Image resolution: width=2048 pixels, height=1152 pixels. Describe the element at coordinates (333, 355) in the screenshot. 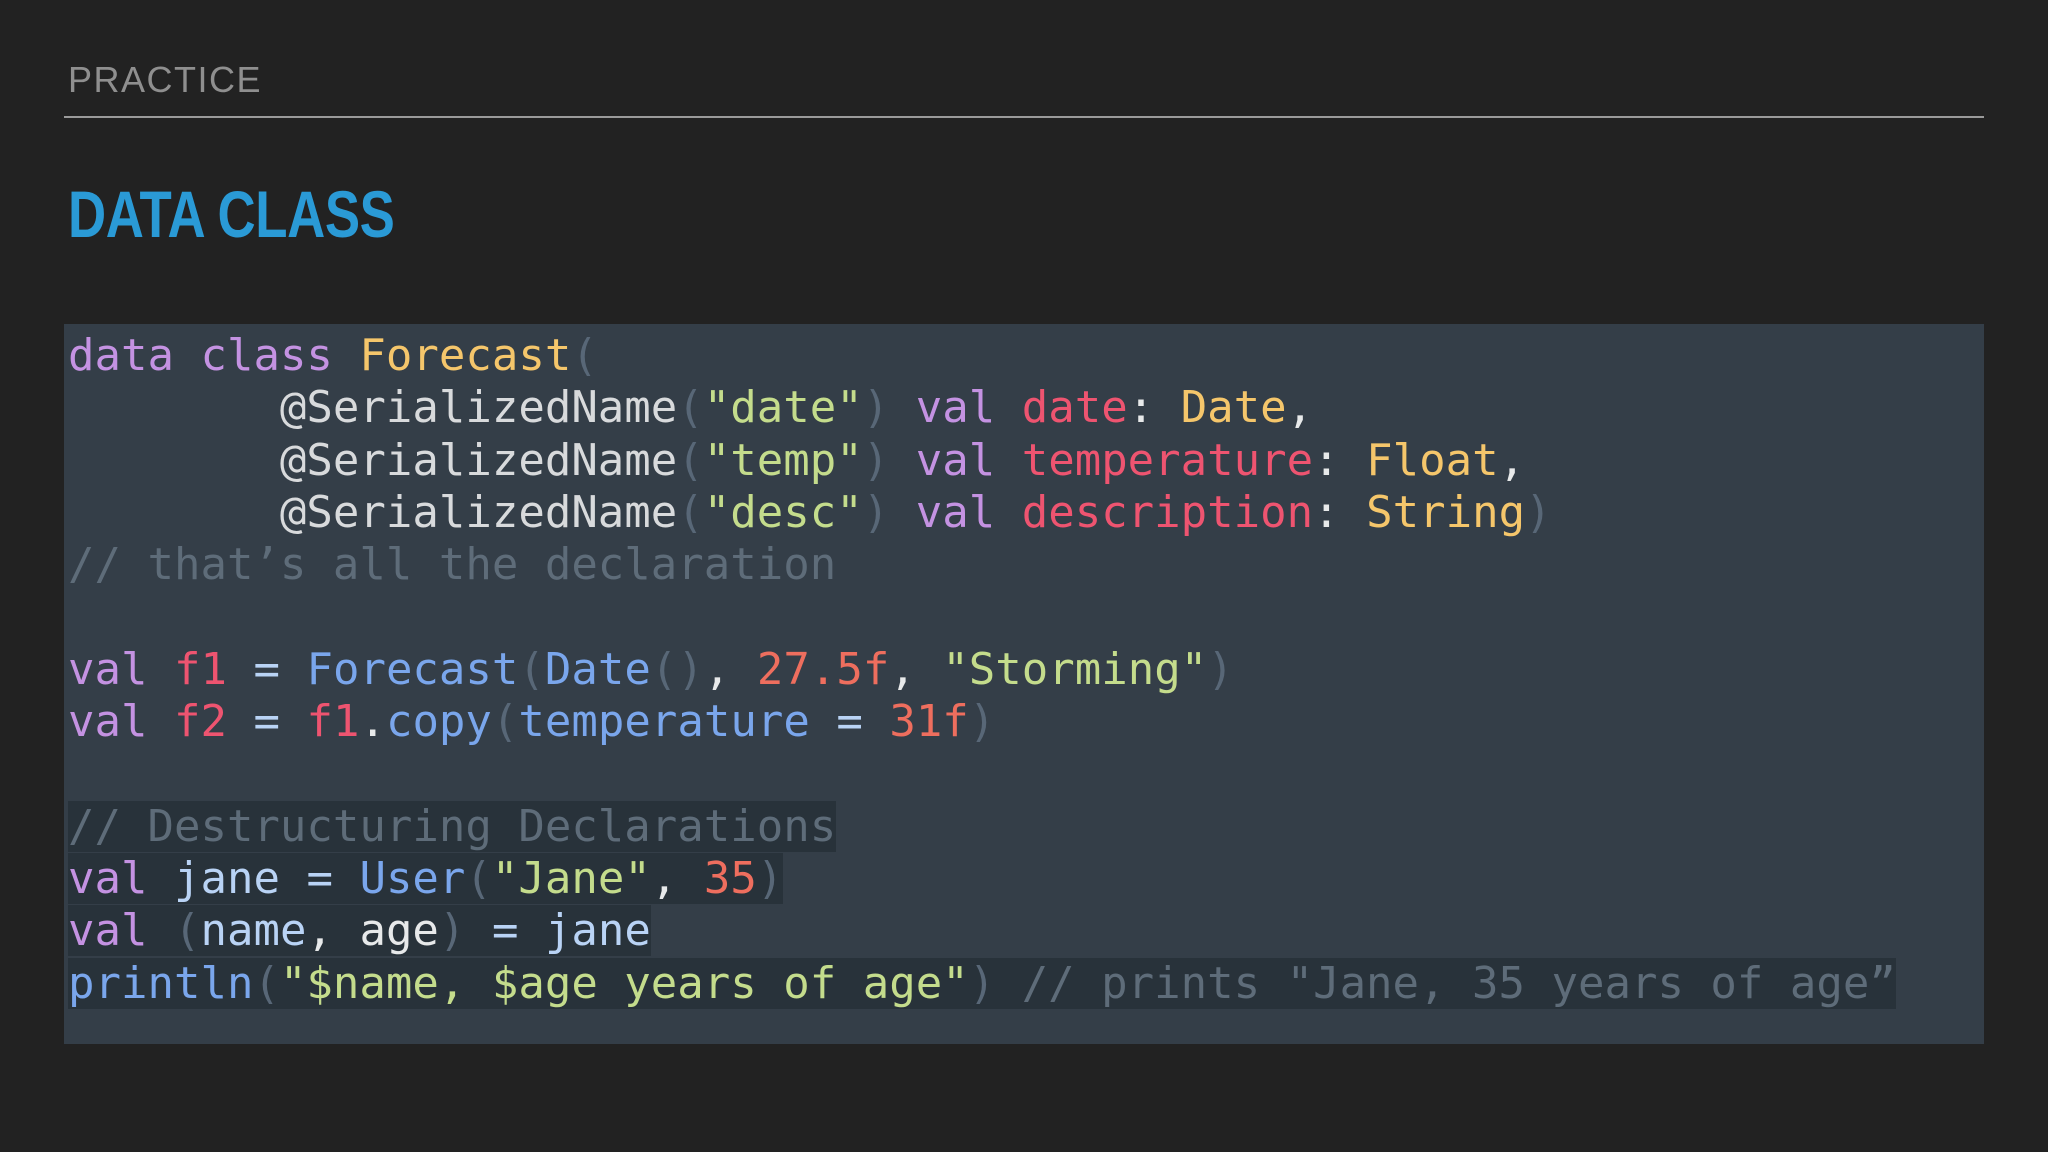

I see `code-line: data class Forecast(` at that location.